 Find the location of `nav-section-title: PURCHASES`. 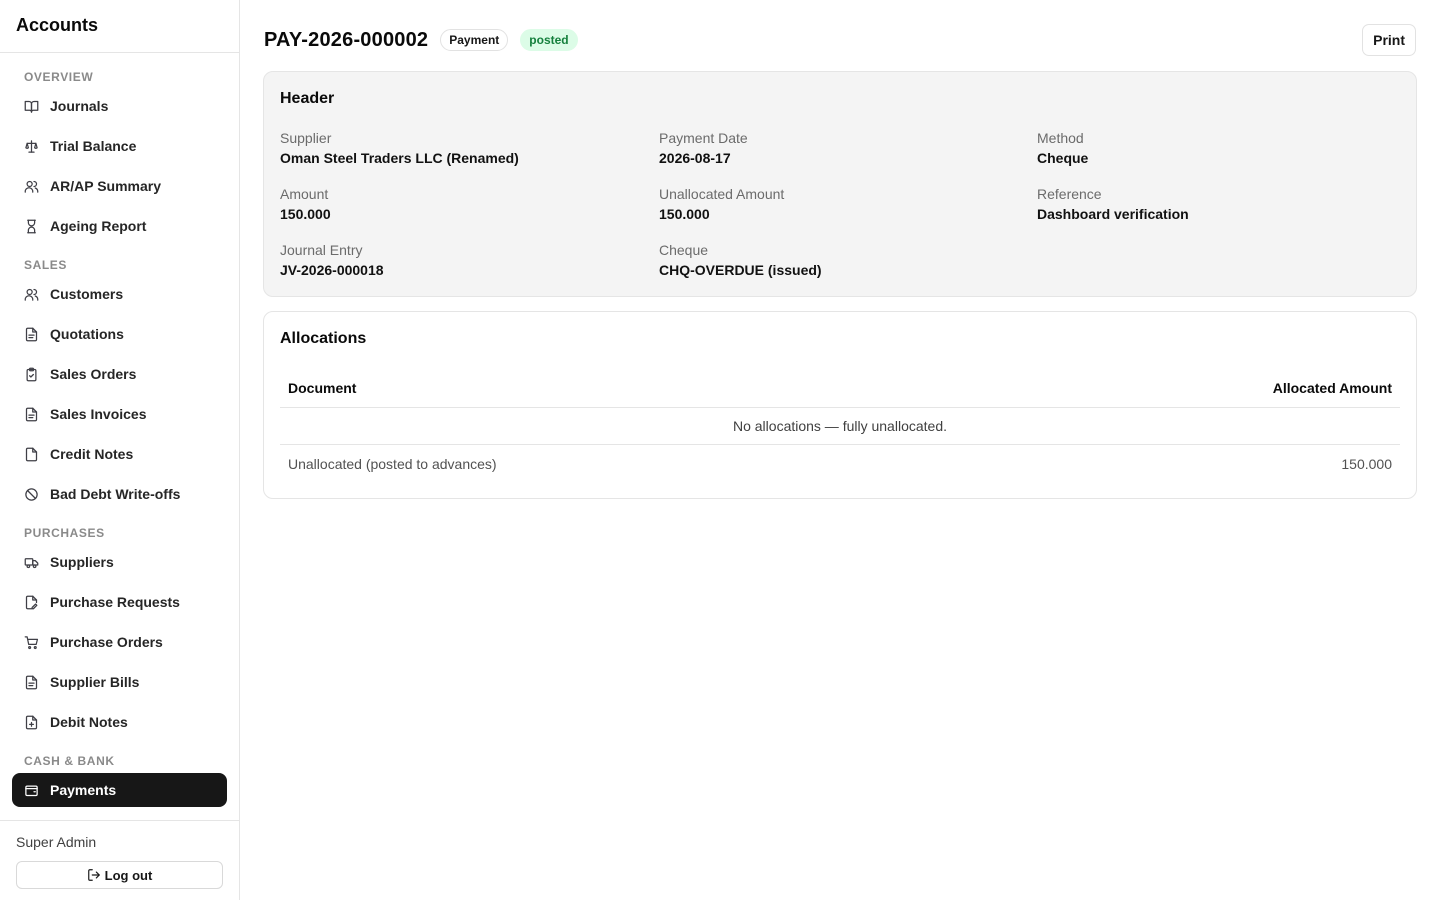

nav-section-title: PURCHASES is located at coordinates (64, 533).